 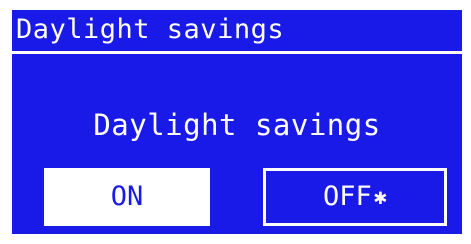 I want to click on on-button-label: ON, so click(x=127, y=196).